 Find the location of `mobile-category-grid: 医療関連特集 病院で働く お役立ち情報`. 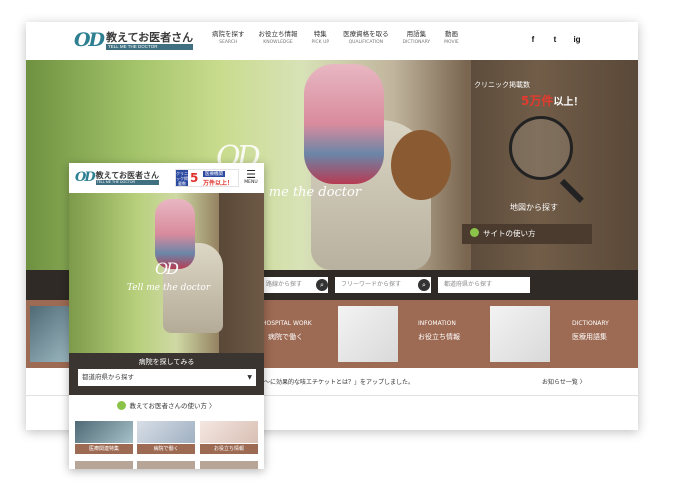

mobile-category-grid: 医療関連特集 病院で働く お役立ち情報 is located at coordinates (166, 443).